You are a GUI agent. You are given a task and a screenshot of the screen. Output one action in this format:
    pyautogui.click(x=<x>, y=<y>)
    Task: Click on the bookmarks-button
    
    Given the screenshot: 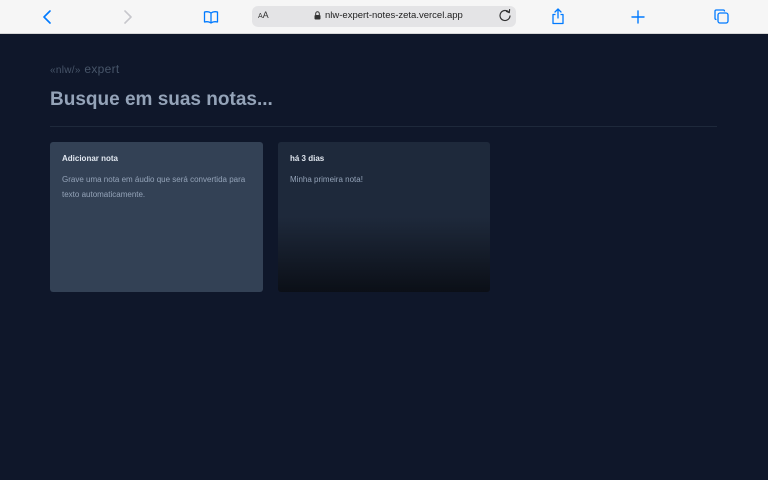 What is the action you would take?
    pyautogui.click(x=211, y=16)
    